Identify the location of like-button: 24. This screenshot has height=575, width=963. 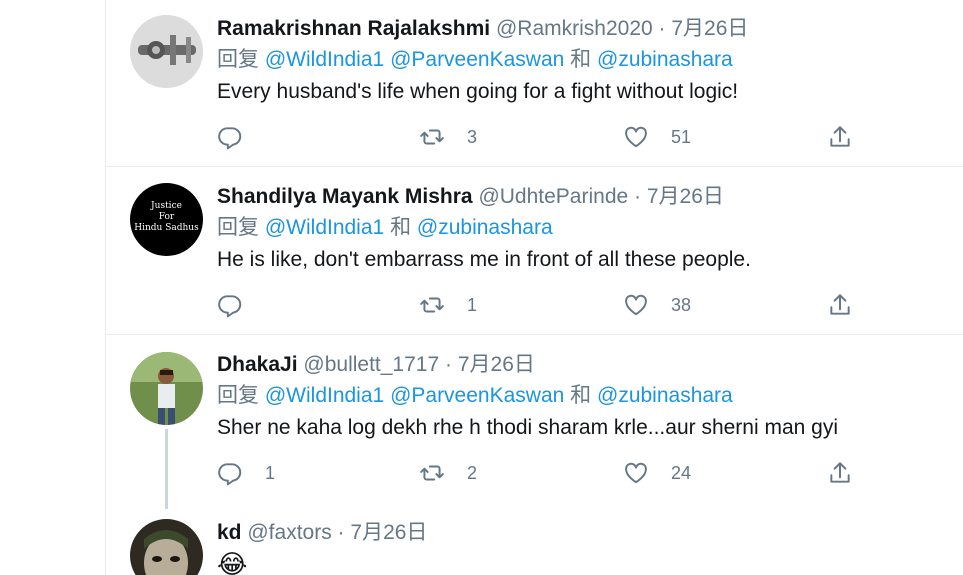
(657, 473).